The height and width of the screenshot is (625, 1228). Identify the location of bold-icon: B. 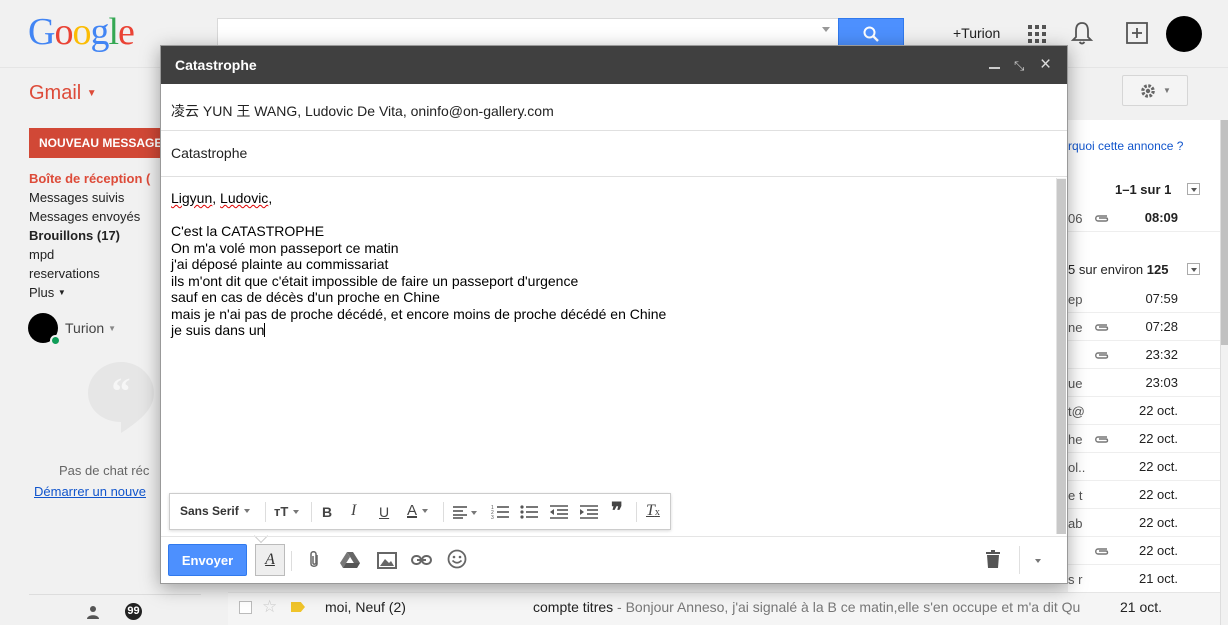
(327, 512).